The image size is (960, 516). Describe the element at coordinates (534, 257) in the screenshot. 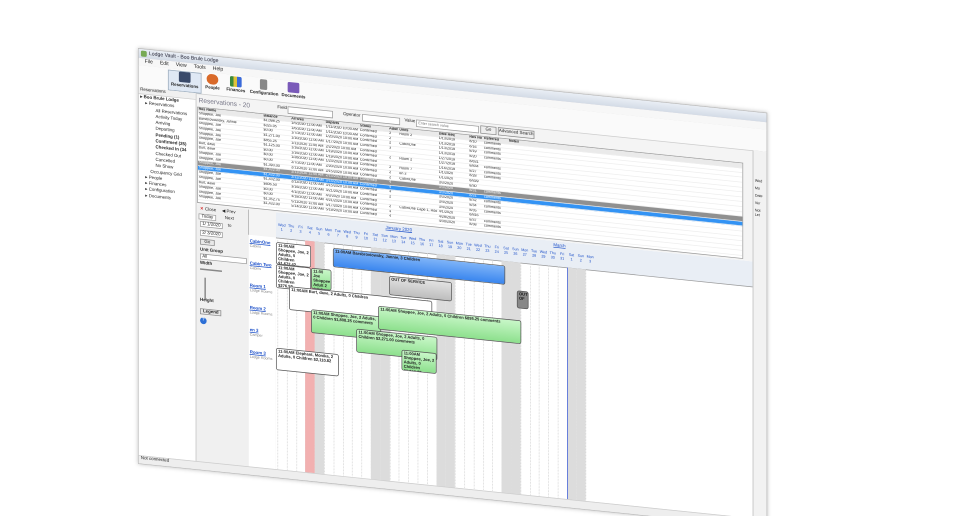

I see `day-column-header: Tue 28` at that location.